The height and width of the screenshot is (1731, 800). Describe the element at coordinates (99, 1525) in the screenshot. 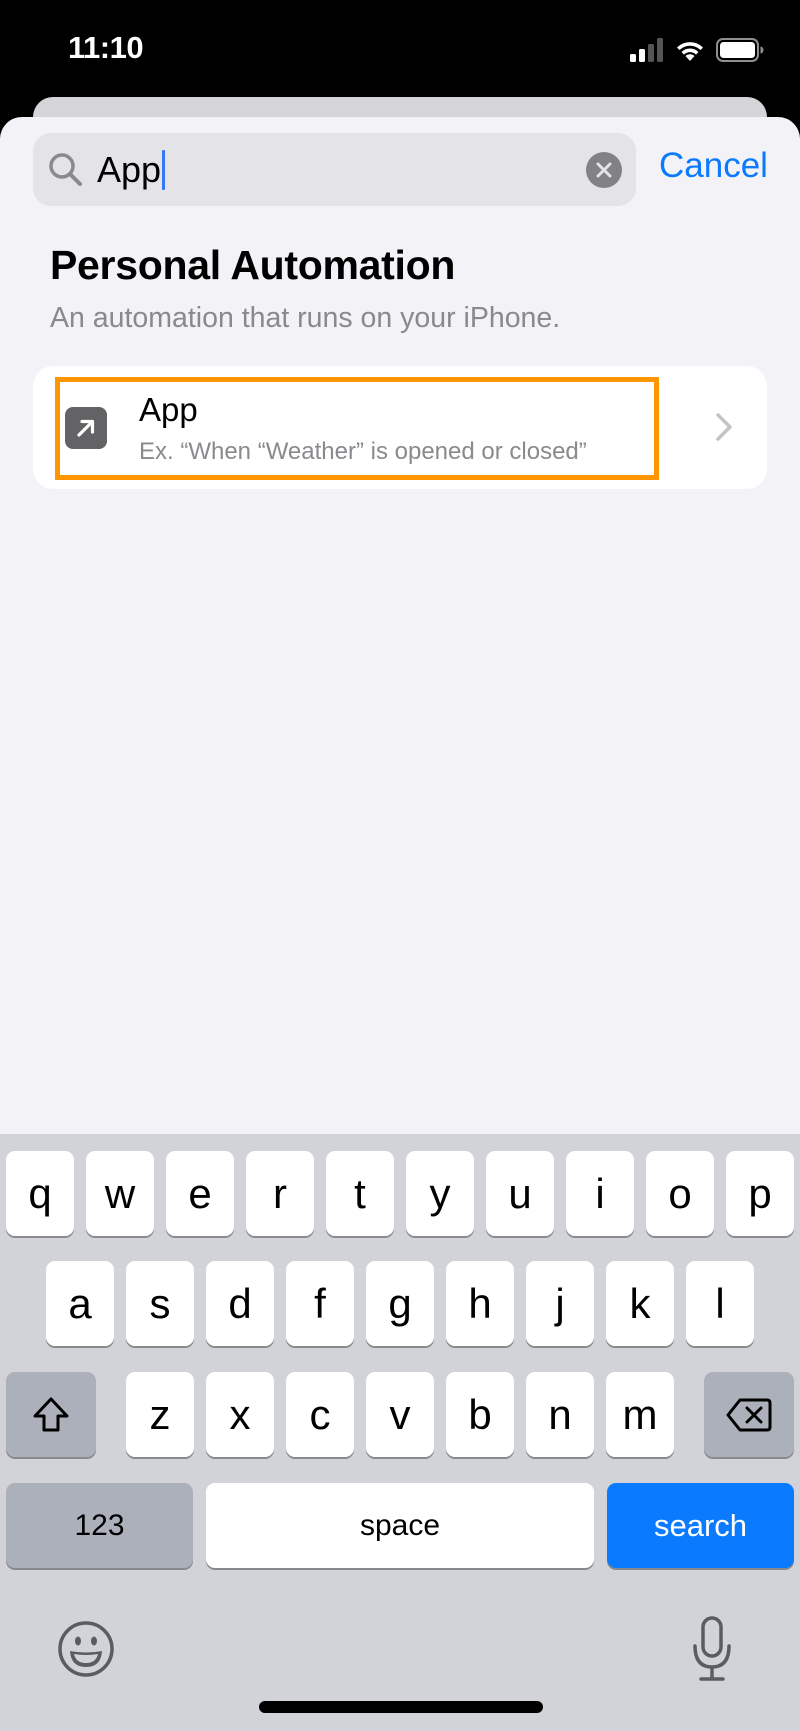

I see `numbers-key: 123` at that location.